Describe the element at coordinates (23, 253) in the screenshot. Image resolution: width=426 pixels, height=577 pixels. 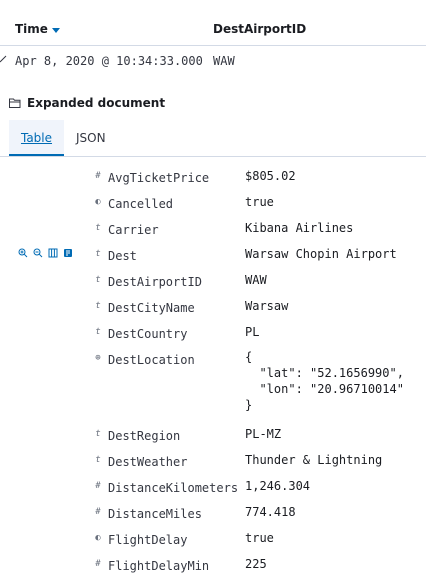
I see `magnify-plus-icon` at that location.